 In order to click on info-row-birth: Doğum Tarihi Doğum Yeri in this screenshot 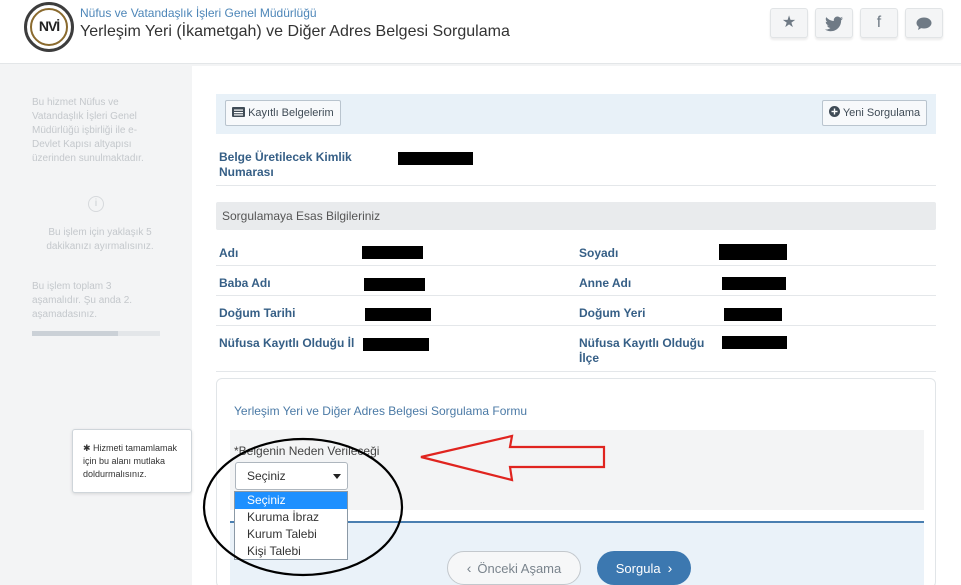, I will do `click(576, 312)`.